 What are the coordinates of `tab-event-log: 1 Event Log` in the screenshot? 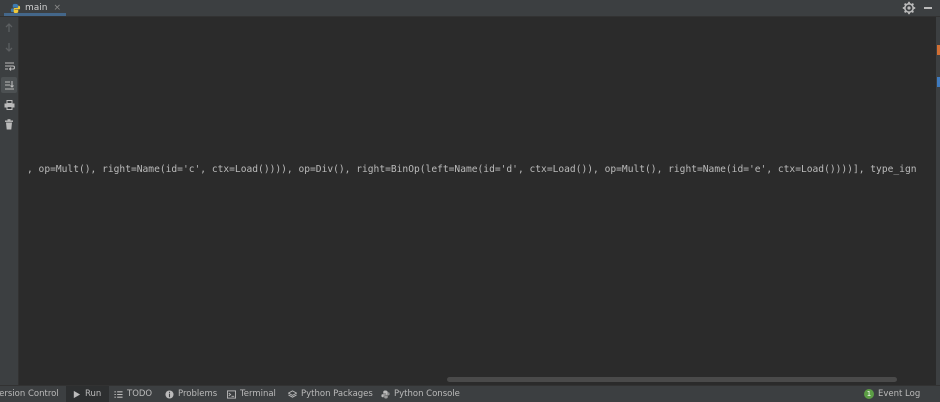 It's located at (892, 394).